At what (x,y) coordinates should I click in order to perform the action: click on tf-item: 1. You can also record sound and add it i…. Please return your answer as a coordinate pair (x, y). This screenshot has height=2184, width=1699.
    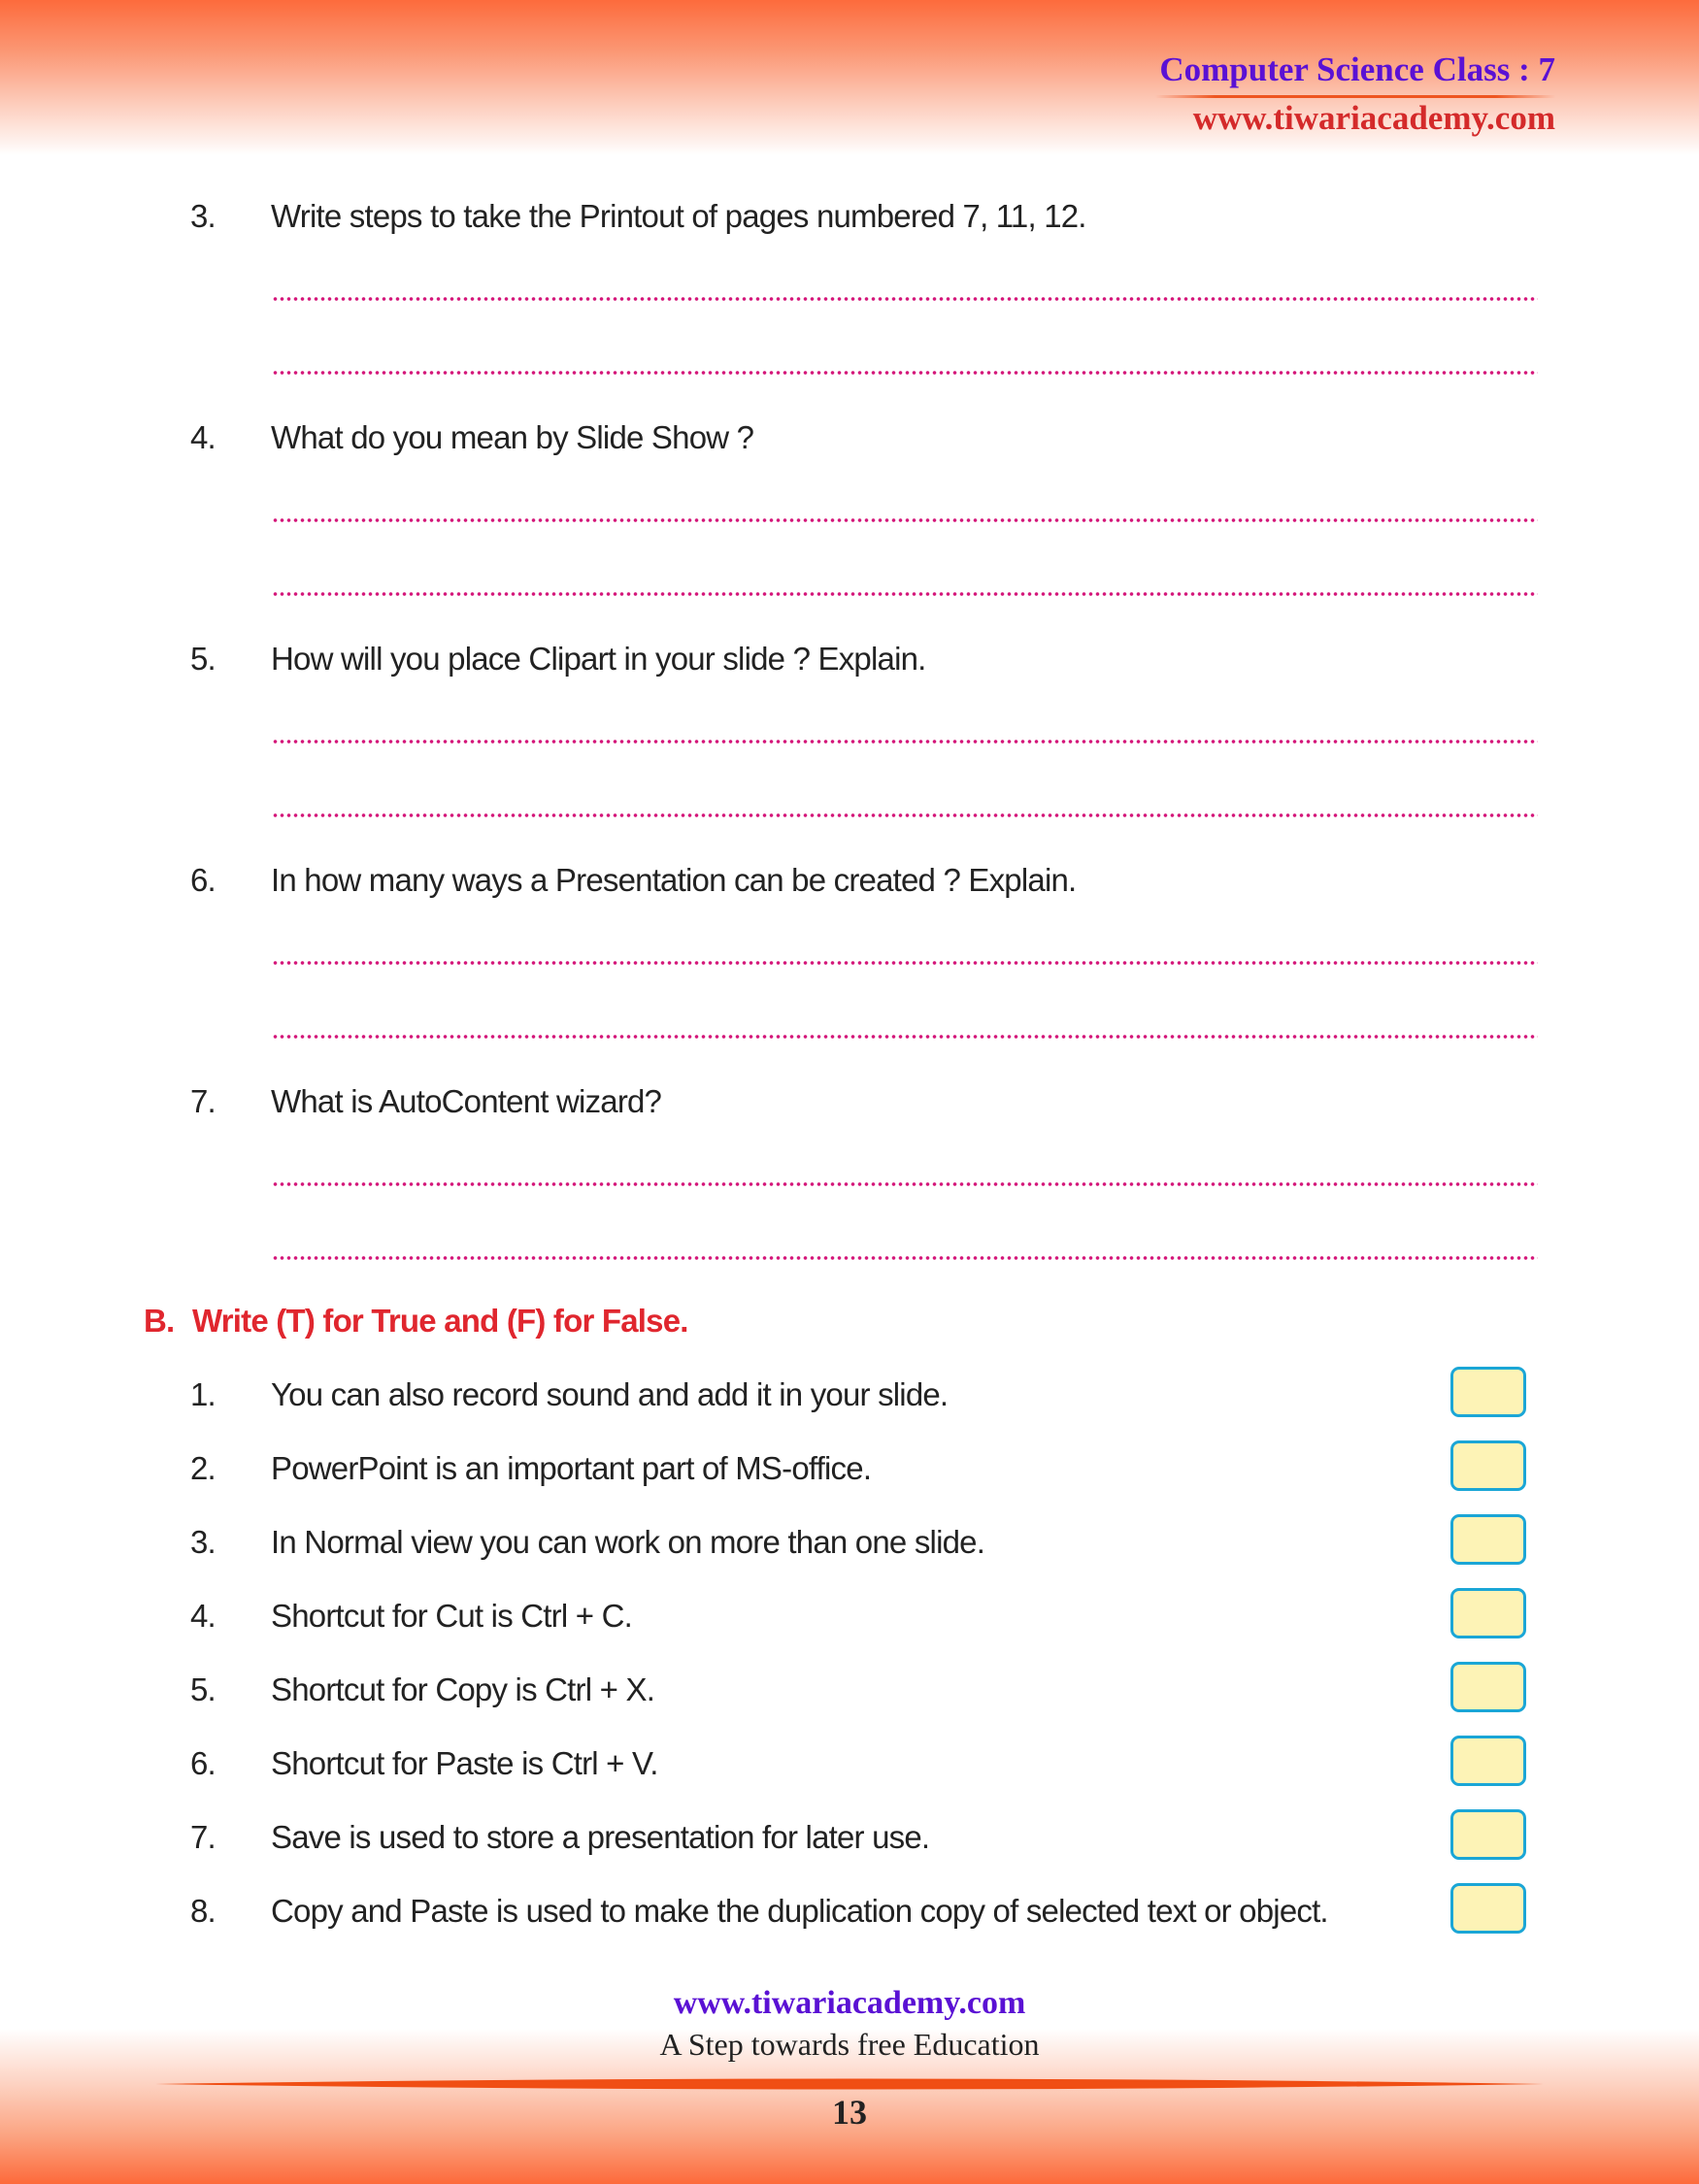
    Looking at the image, I should click on (569, 1394).